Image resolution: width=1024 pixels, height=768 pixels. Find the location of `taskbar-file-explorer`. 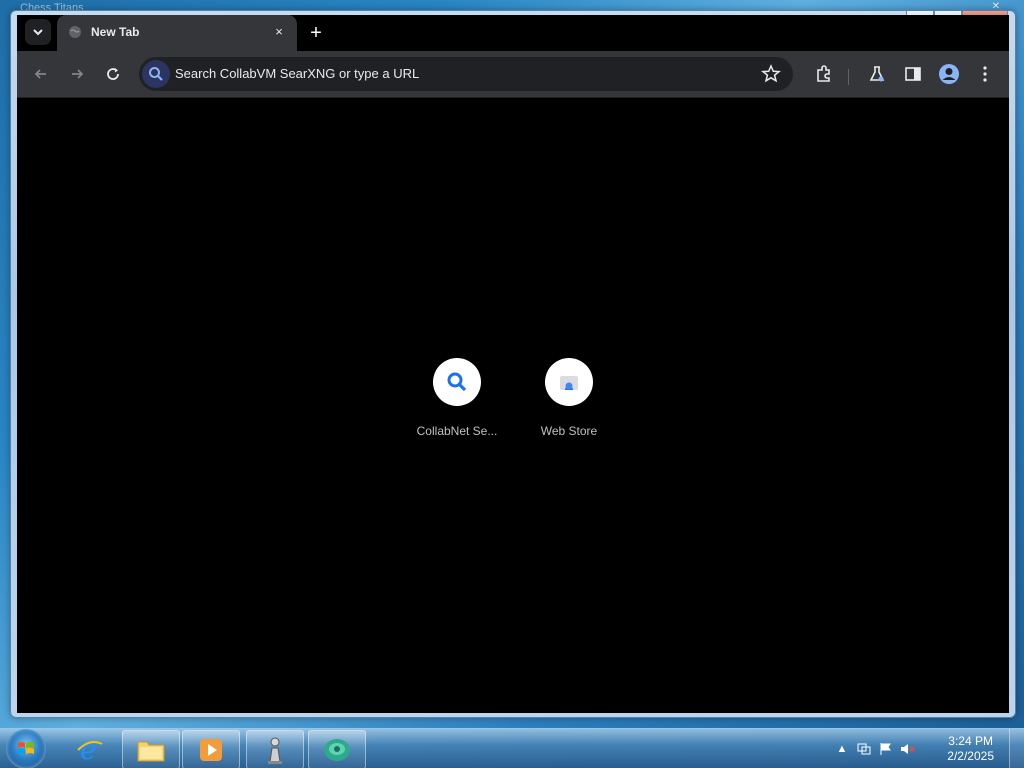

taskbar-file-explorer is located at coordinates (151, 749).